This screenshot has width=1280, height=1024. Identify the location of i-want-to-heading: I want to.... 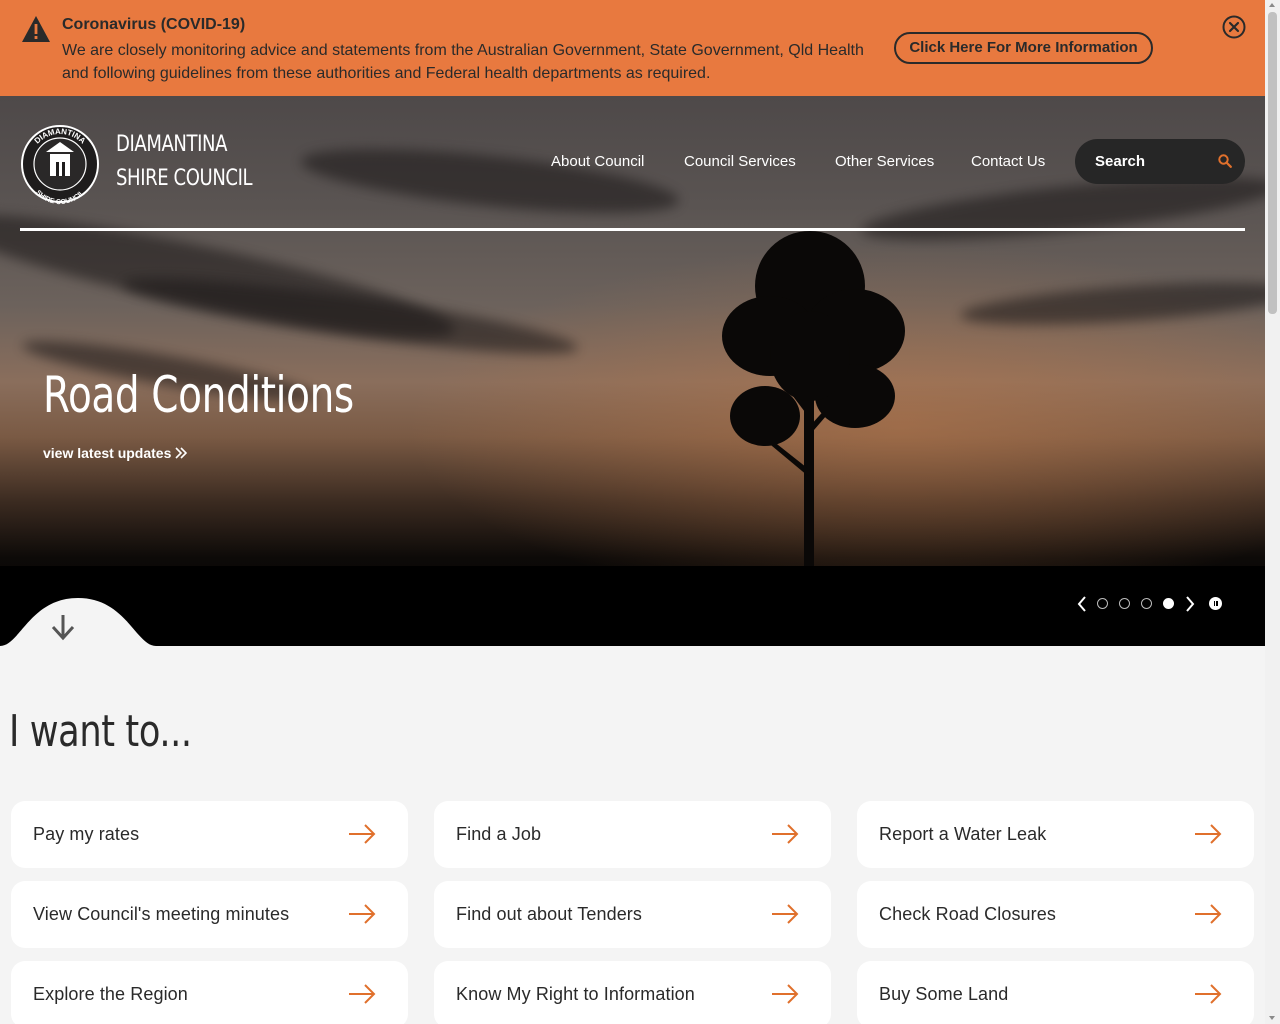
(100, 731).